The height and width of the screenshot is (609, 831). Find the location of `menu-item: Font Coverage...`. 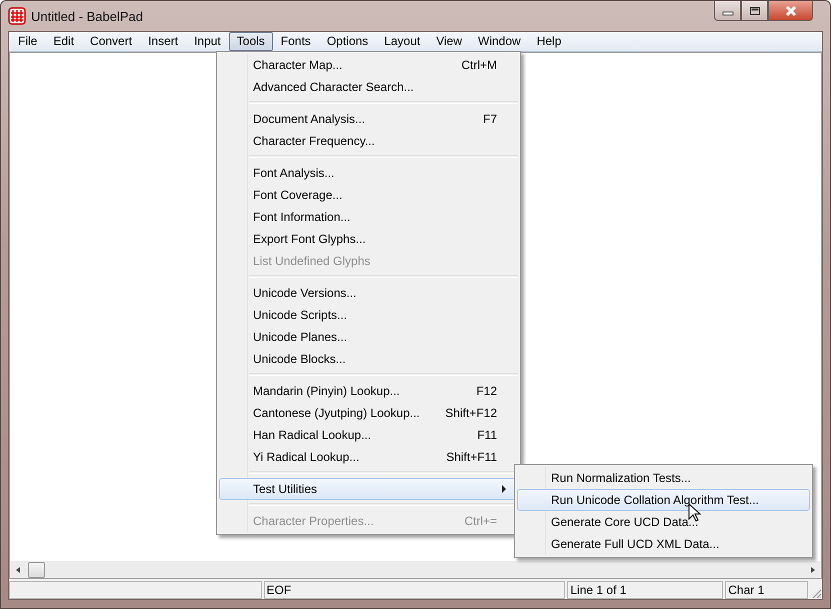

menu-item: Font Coverage... is located at coordinates (368, 195).